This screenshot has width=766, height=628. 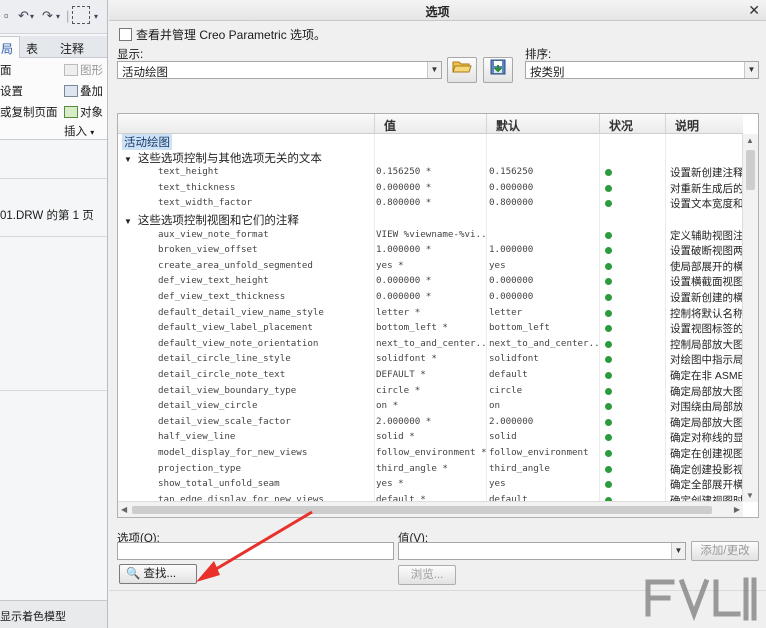 What do you see at coordinates (124, 509) in the screenshot?
I see `scroll-left-icon: ◀` at bounding box center [124, 509].